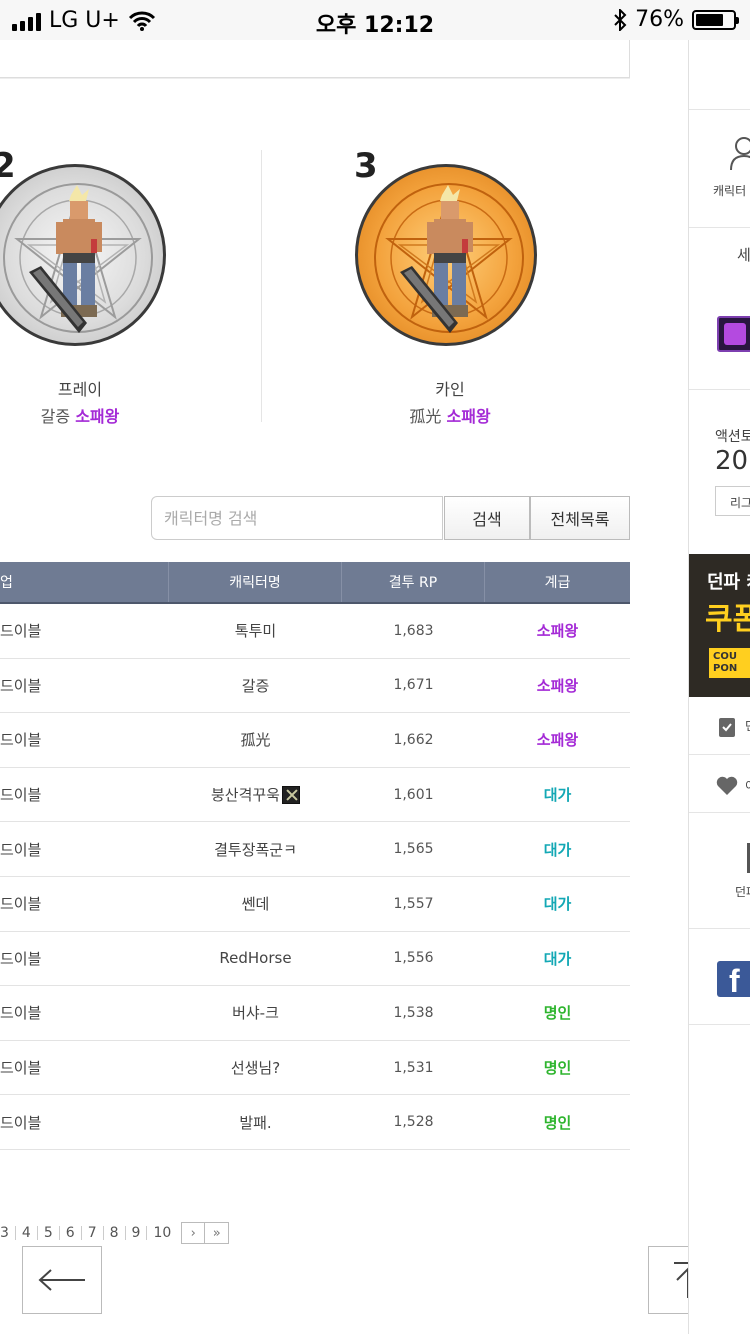 Image resolution: width=750 pixels, height=1334 pixels. What do you see at coordinates (413, 849) in the screenshot?
I see `row-rp: 1,565` at bounding box center [413, 849].